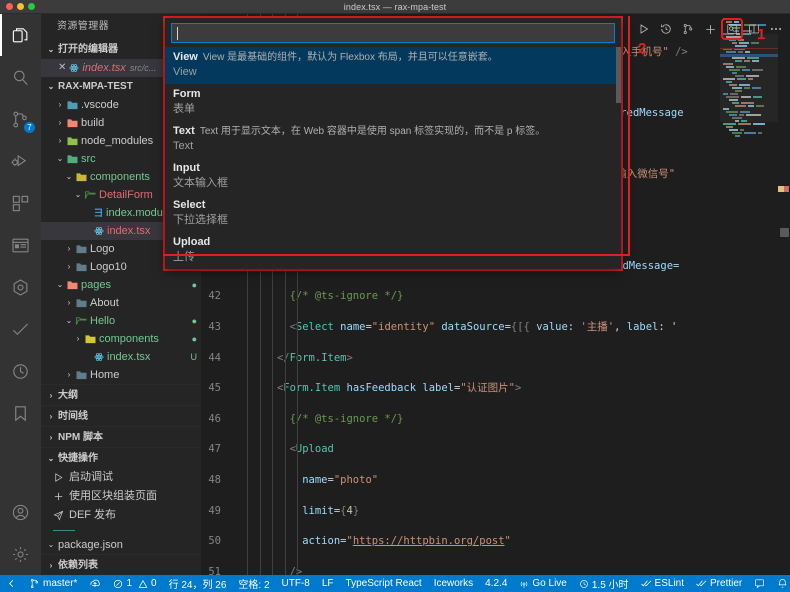 This screenshot has height=592, width=790. What do you see at coordinates (393, 250) in the screenshot?
I see `quick-pick-item-upload: Upload 上传` at bounding box center [393, 250].